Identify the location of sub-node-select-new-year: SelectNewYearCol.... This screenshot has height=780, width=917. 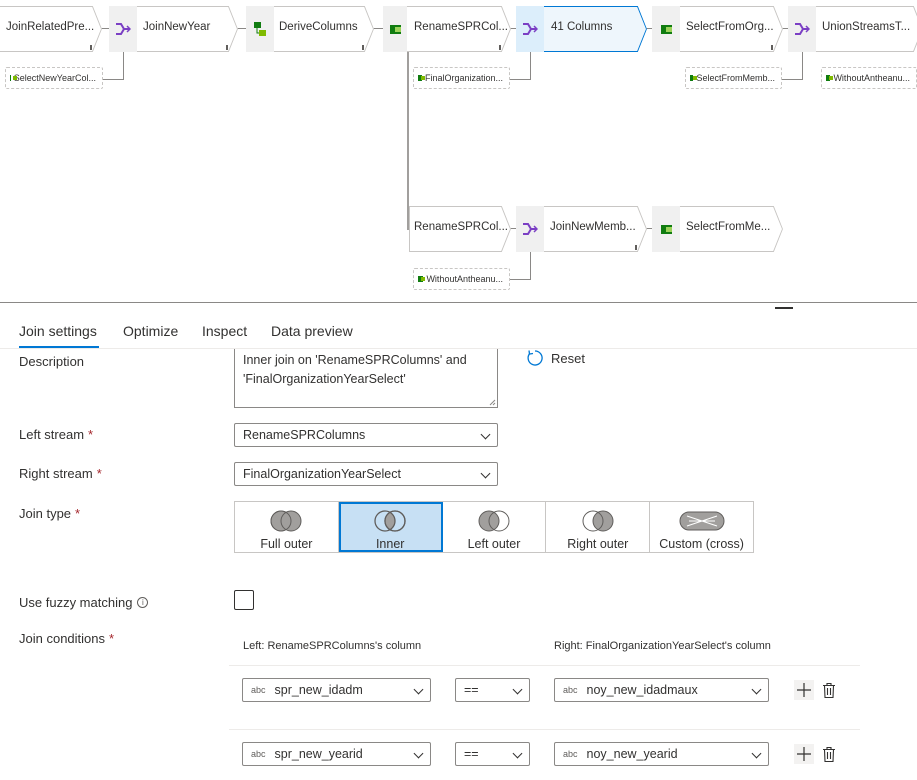
(54, 78).